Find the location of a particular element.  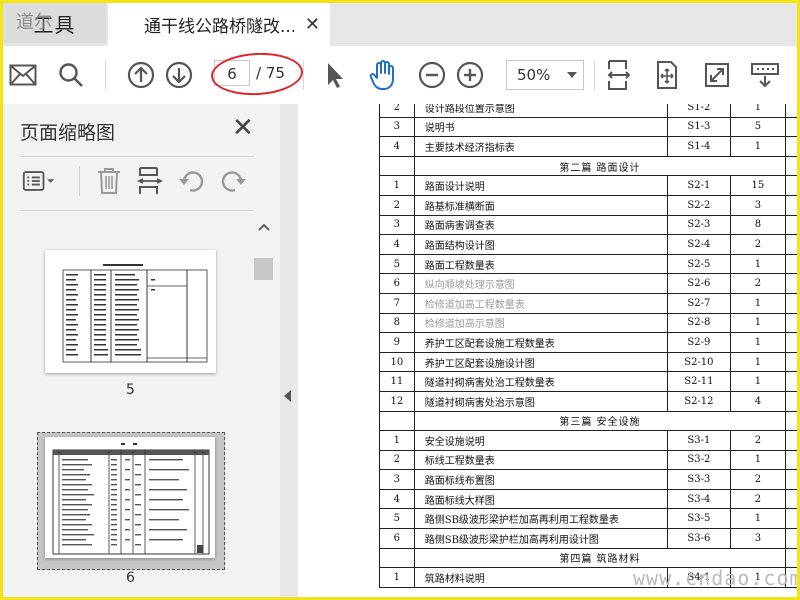

page-thumbnail-image is located at coordinates (130, 497).